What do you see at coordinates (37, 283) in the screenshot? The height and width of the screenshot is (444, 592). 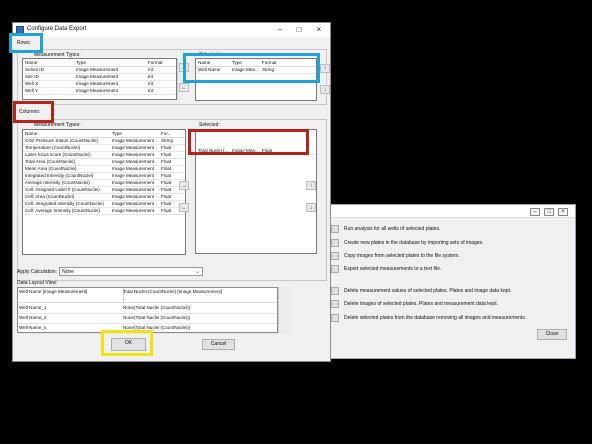 I see `data-layout-label: Data Layout View:` at bounding box center [37, 283].